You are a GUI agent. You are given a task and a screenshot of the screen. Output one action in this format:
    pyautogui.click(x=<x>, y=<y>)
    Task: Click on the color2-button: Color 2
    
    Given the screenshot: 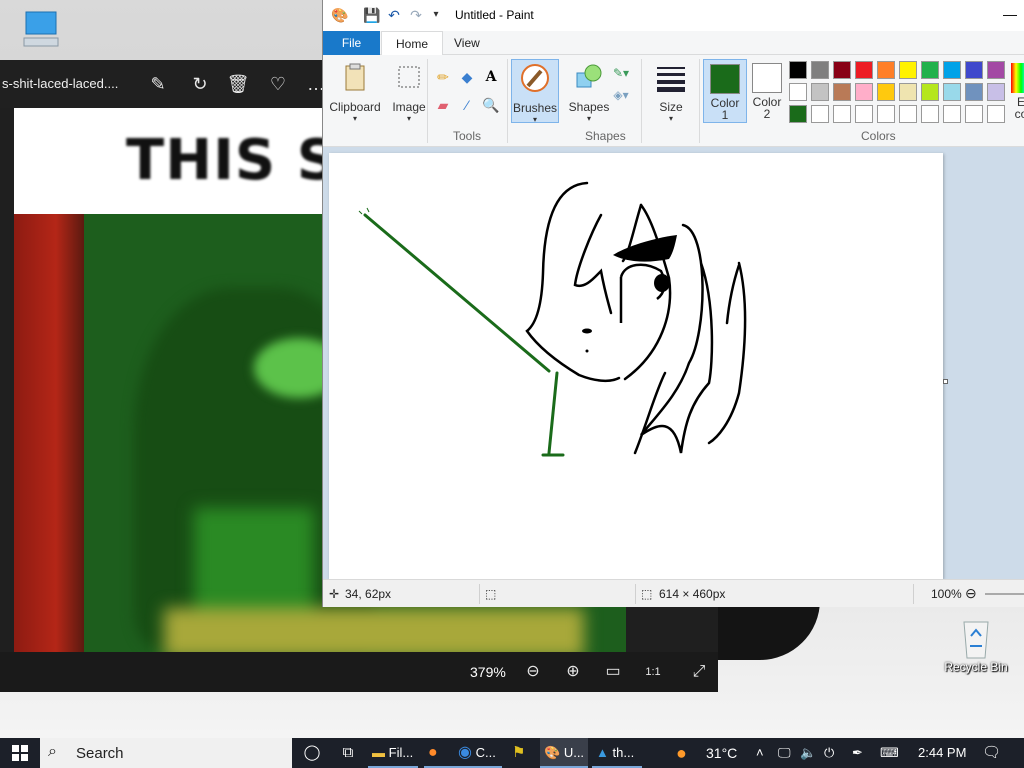 What is the action you would take?
    pyautogui.click(x=767, y=91)
    